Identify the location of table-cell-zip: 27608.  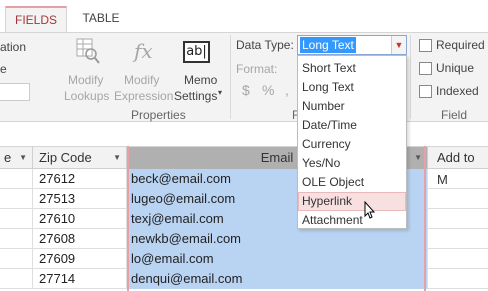
(80, 239).